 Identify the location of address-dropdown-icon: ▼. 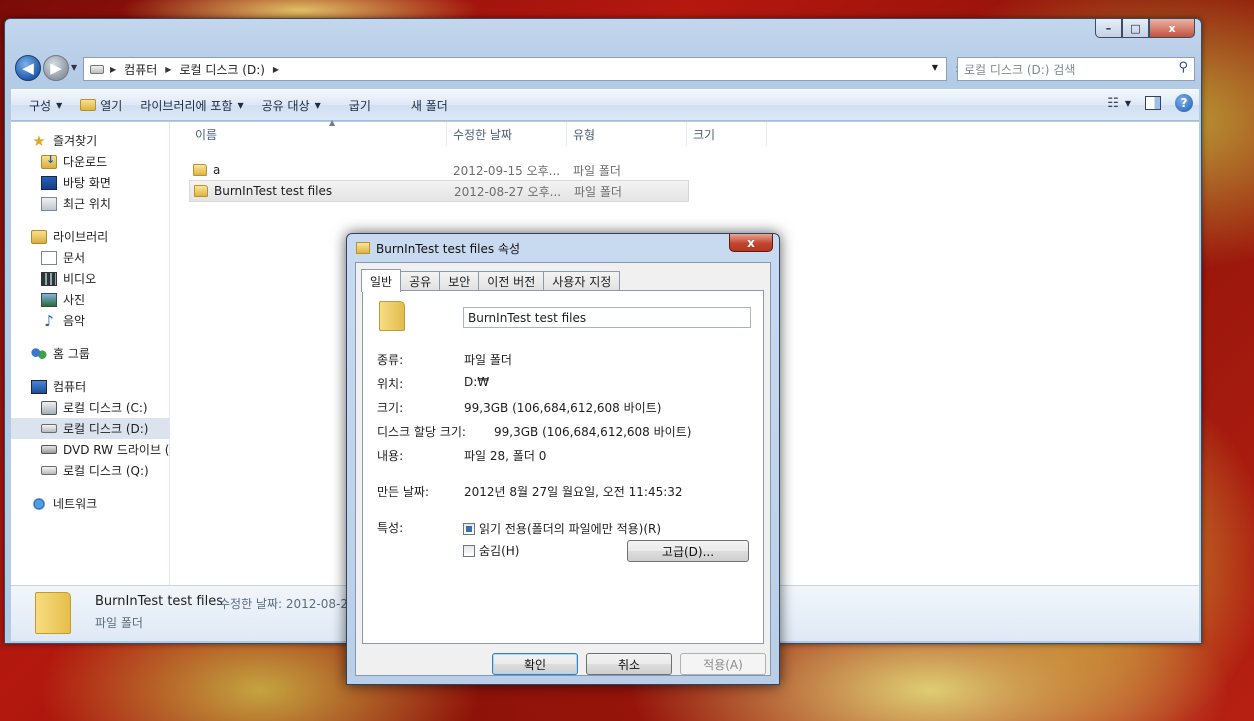
(935, 67).